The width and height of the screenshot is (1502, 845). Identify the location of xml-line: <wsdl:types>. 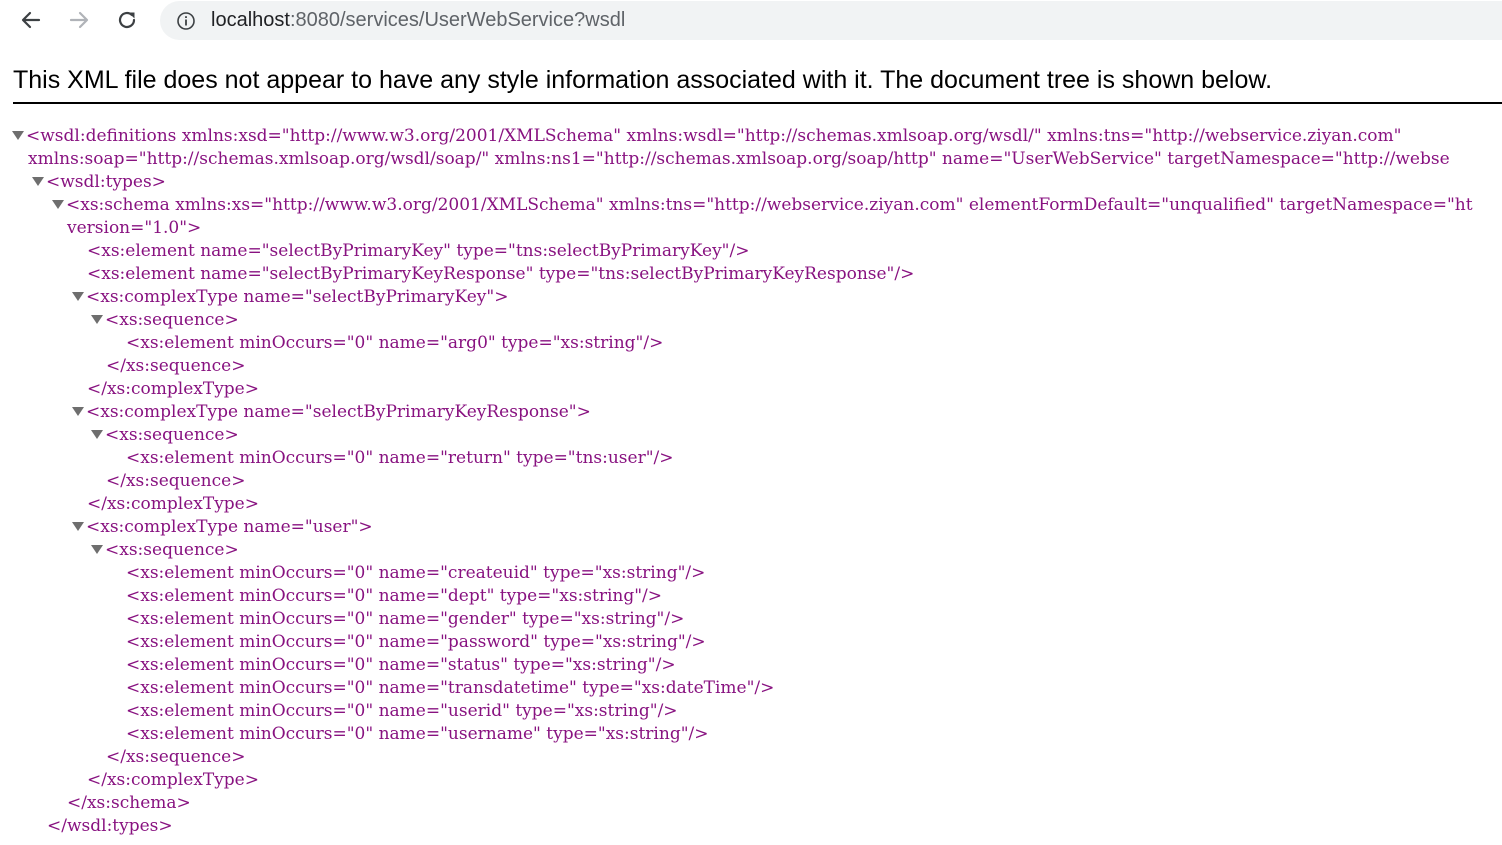
(99, 182).